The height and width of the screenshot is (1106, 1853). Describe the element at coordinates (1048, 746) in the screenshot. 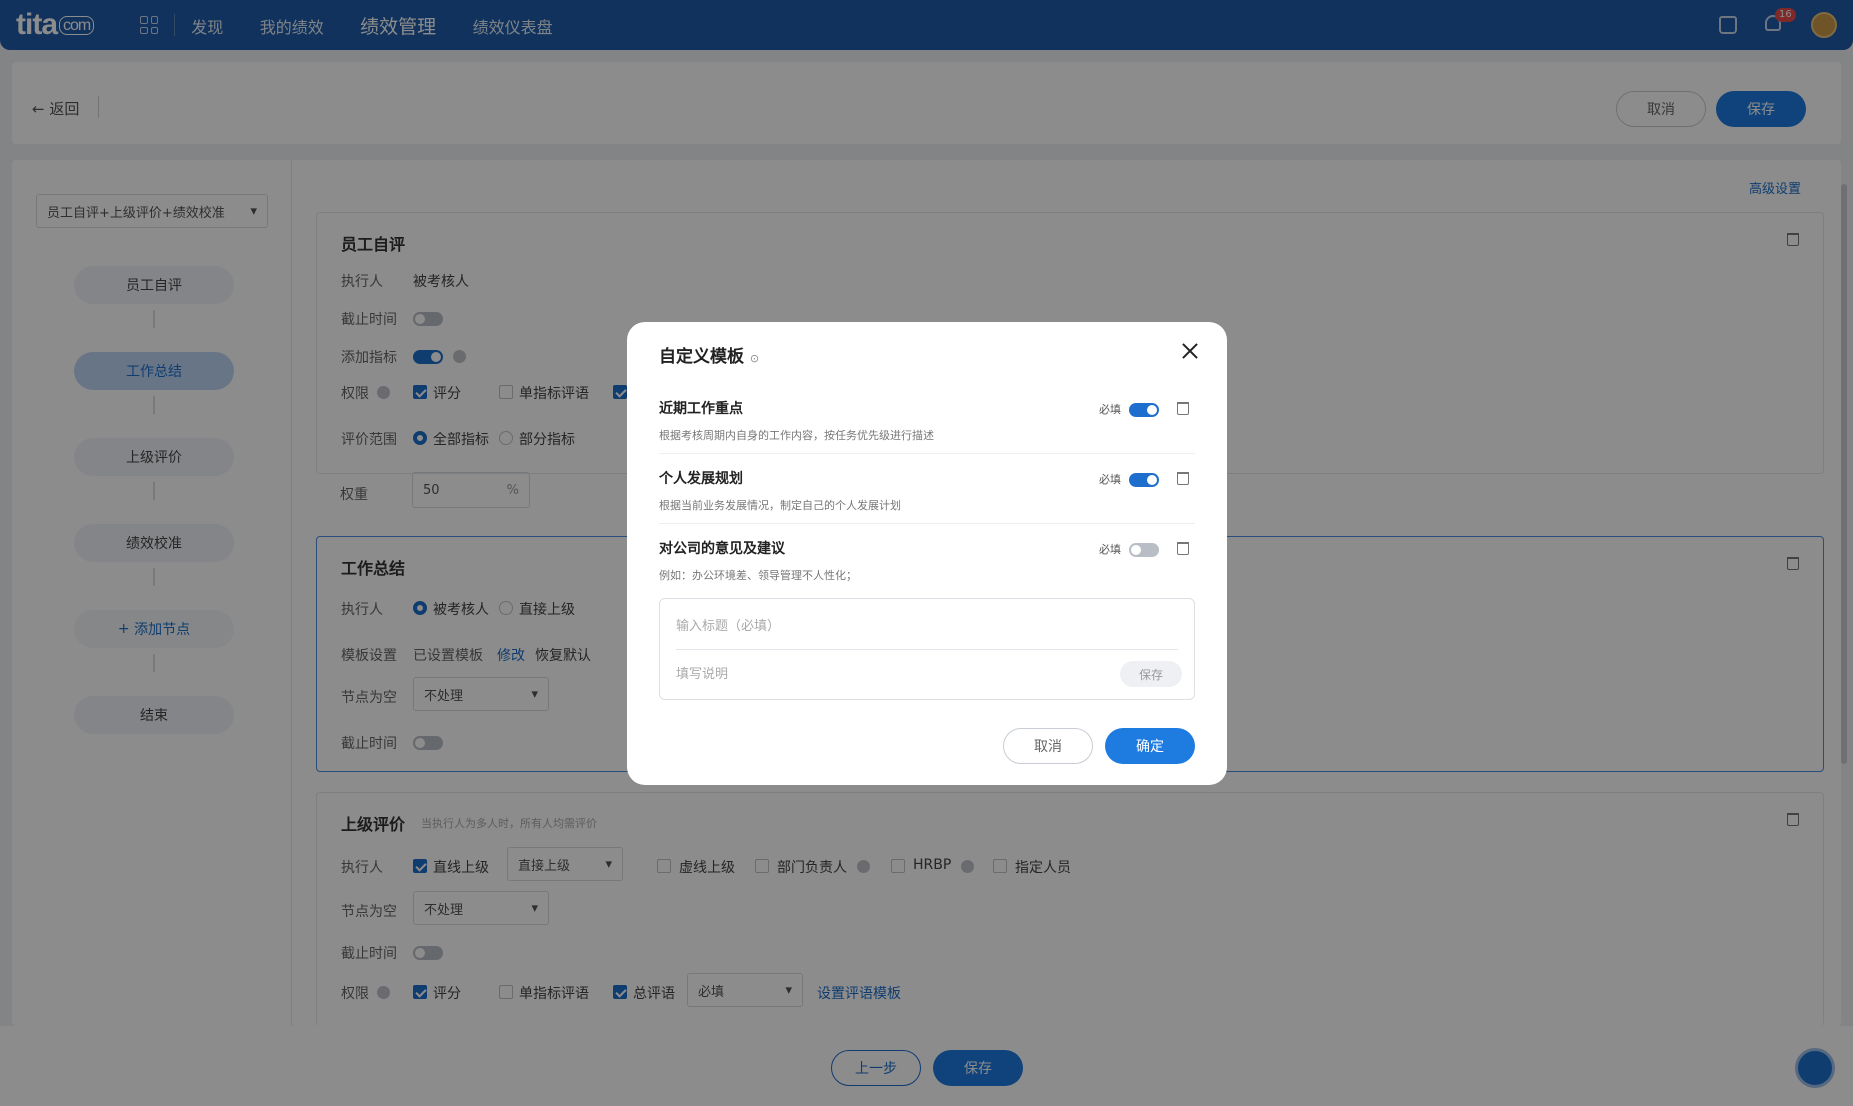

I see `dialog-cancel-button: 取消` at that location.